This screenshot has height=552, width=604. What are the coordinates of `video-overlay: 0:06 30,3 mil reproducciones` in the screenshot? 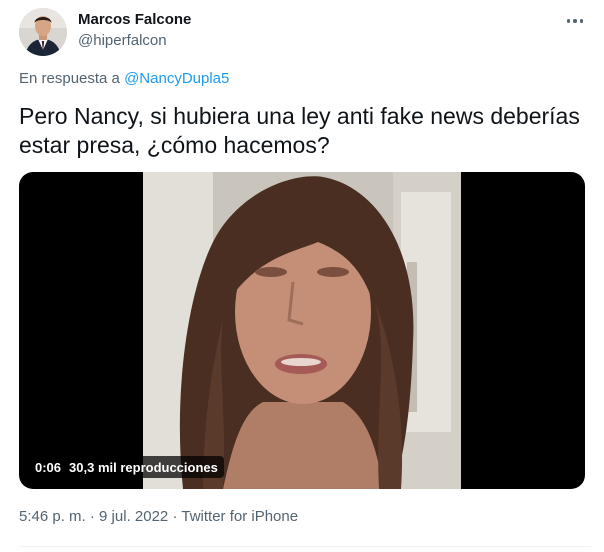 It's located at (126, 467).